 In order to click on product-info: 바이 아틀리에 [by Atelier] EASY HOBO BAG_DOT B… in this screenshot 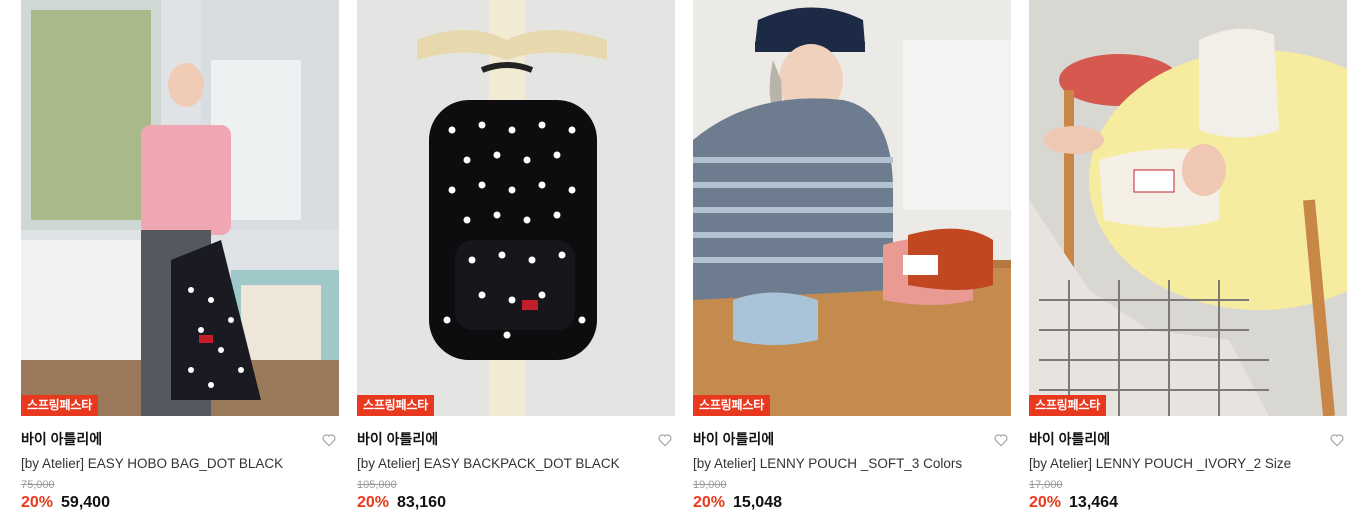, I will do `click(180, 464)`.